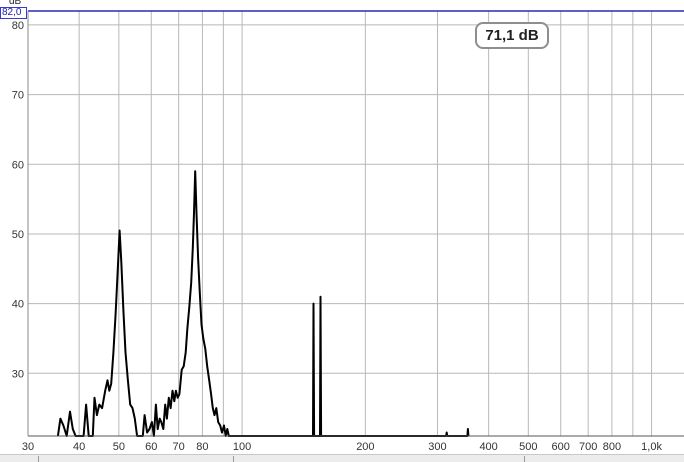 Image resolution: width=684 pixels, height=462 pixels. What do you see at coordinates (18, 26) in the screenshot?
I see `y-tick-label-0: 80` at bounding box center [18, 26].